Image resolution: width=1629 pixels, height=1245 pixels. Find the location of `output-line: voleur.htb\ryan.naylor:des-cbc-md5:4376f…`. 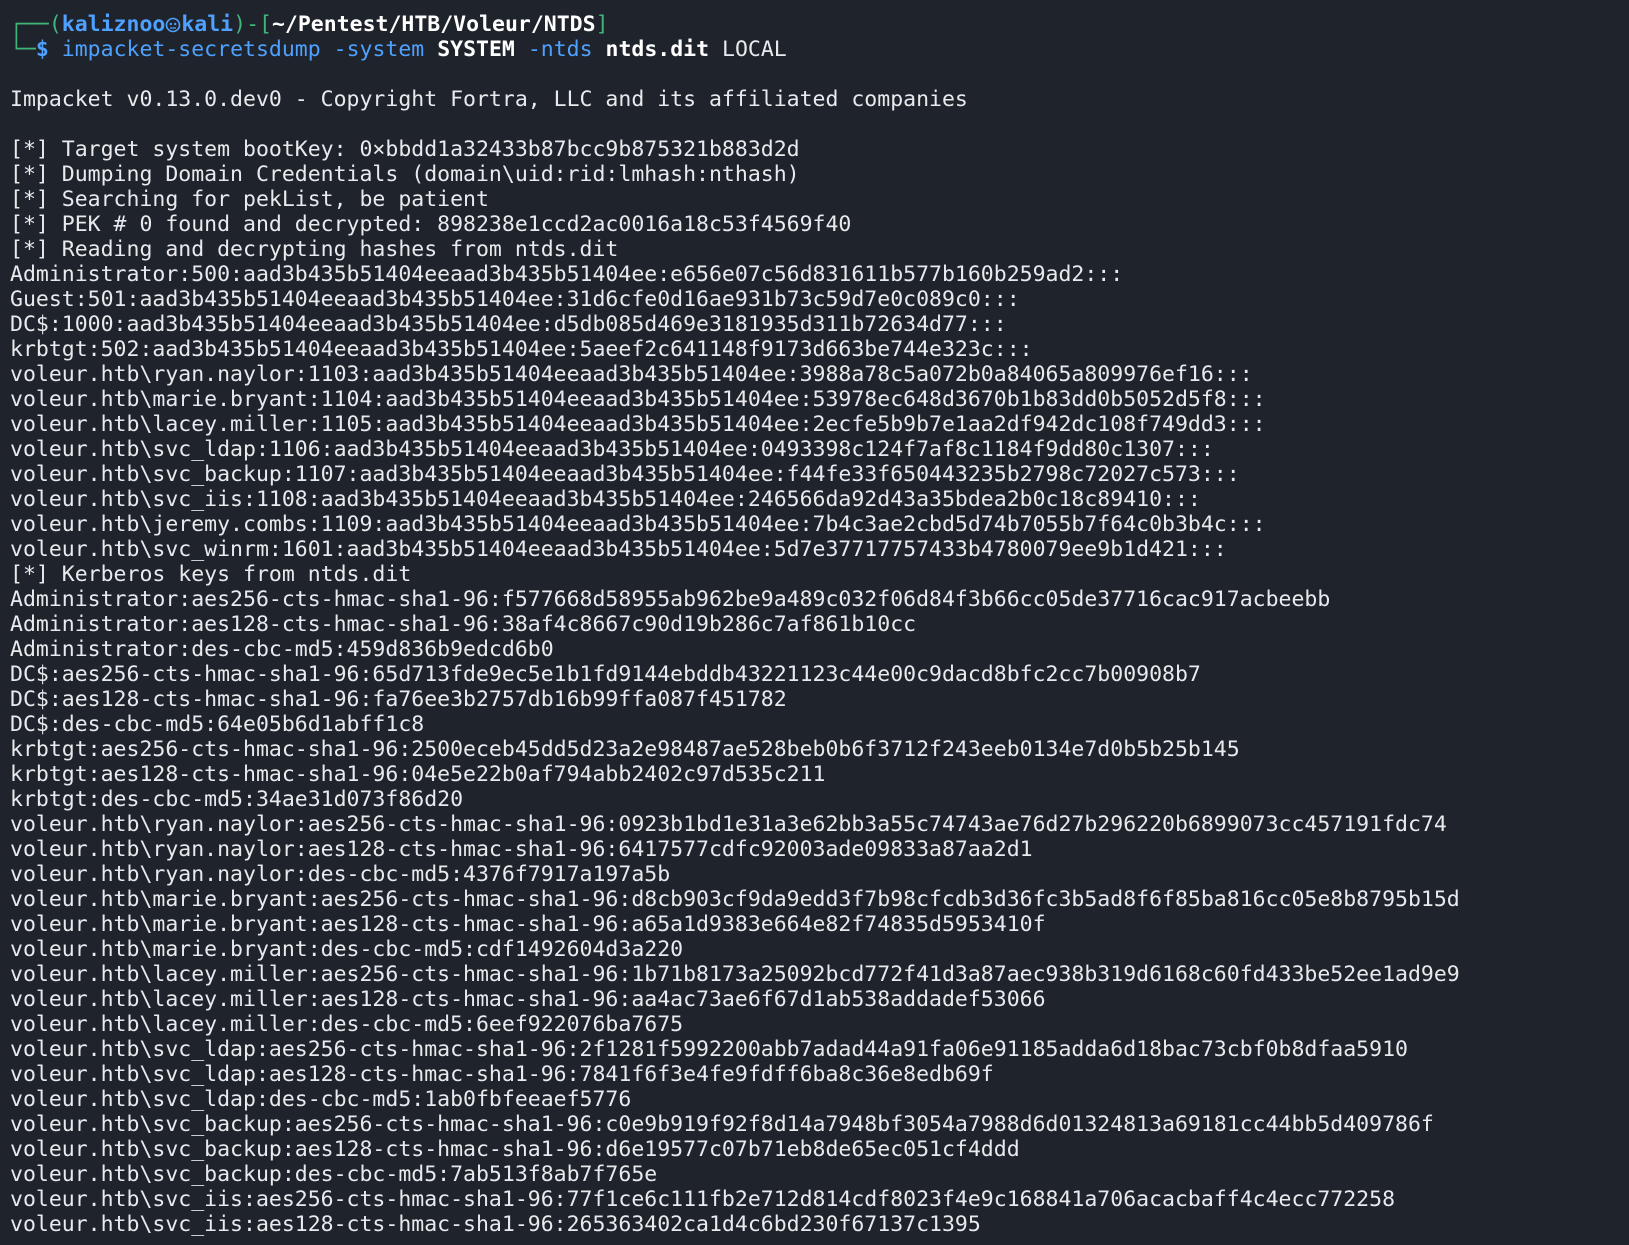

output-line: voleur.htb\ryan.naylor:des-cbc-md5:4376f… is located at coordinates (340, 874).